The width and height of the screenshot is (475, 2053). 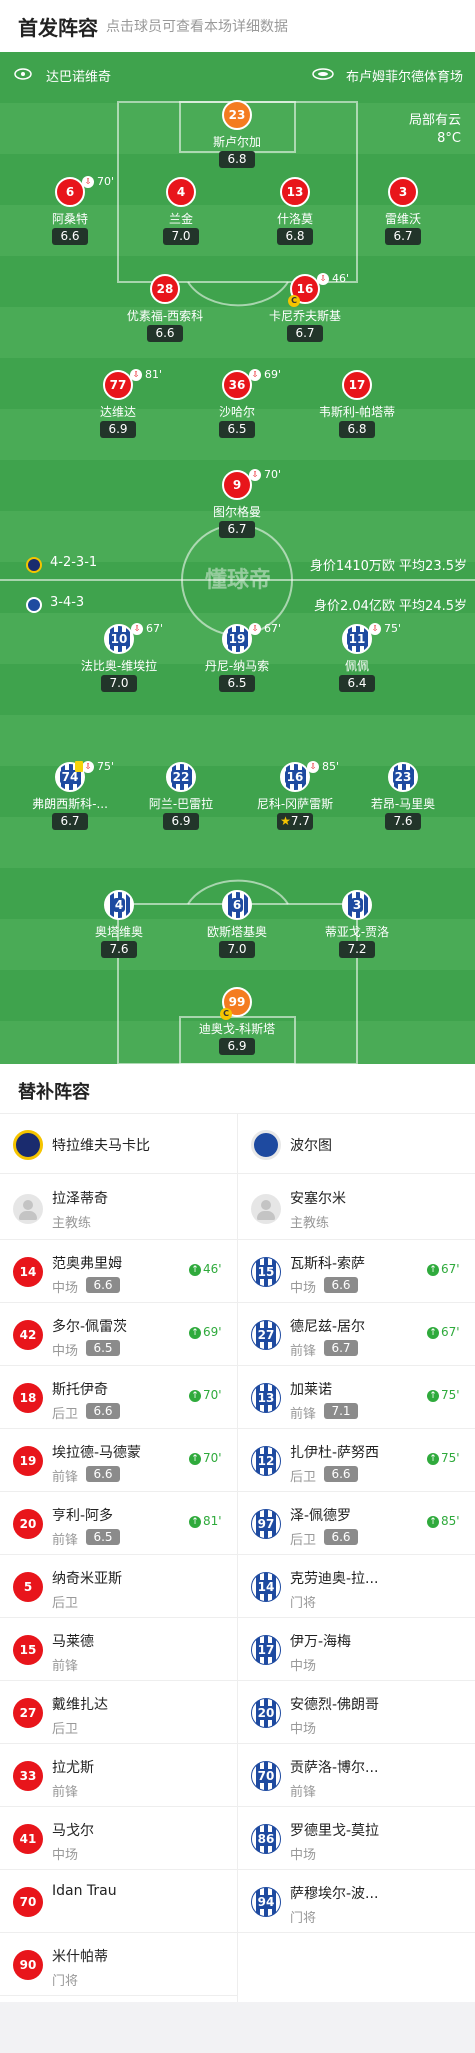 I want to click on home-substitute-row: 42 多尔-佩雷茨 中场 6.5 ↑ 69', so click(x=118, y=1334).